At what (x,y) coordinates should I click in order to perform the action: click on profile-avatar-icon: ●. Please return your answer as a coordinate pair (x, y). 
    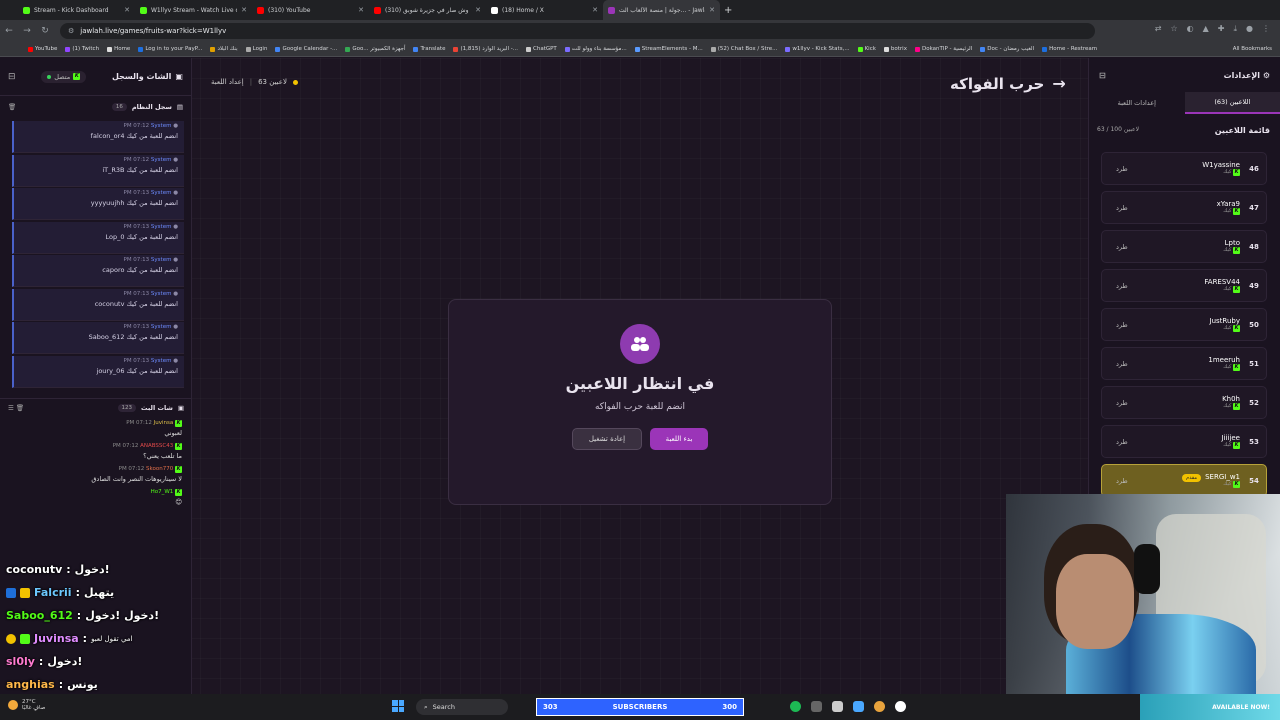
    Looking at the image, I should click on (1249, 29).